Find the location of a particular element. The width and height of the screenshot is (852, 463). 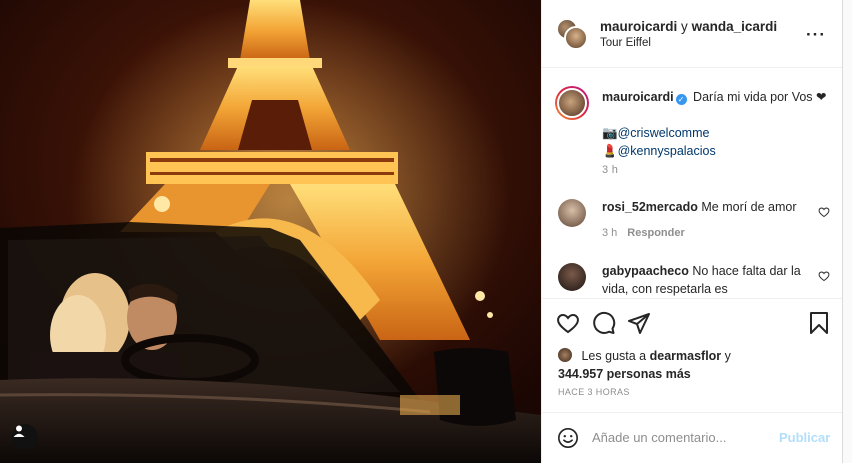

post-authors: mauroicardi y wanda_icardi is located at coordinates (688, 26).